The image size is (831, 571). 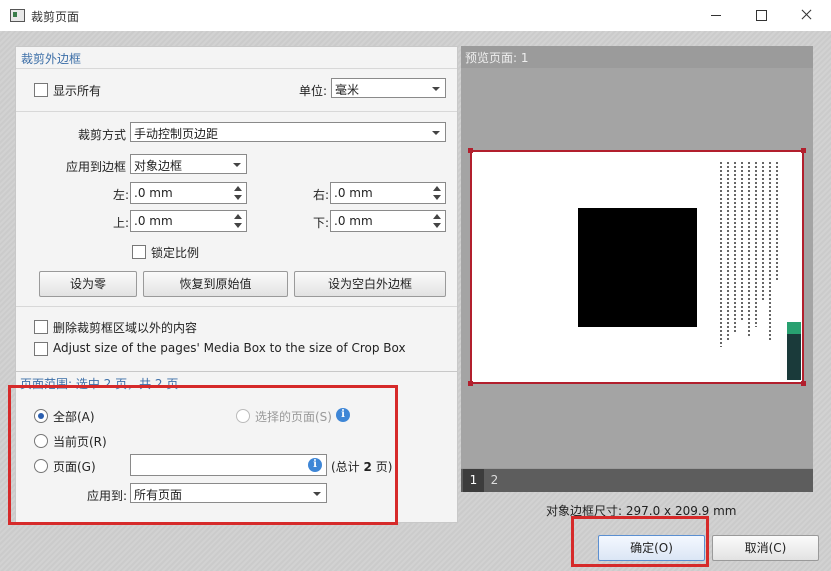 What do you see at coordinates (153, 193) in the screenshot?
I see `left-margin-value: .0 mm` at bounding box center [153, 193].